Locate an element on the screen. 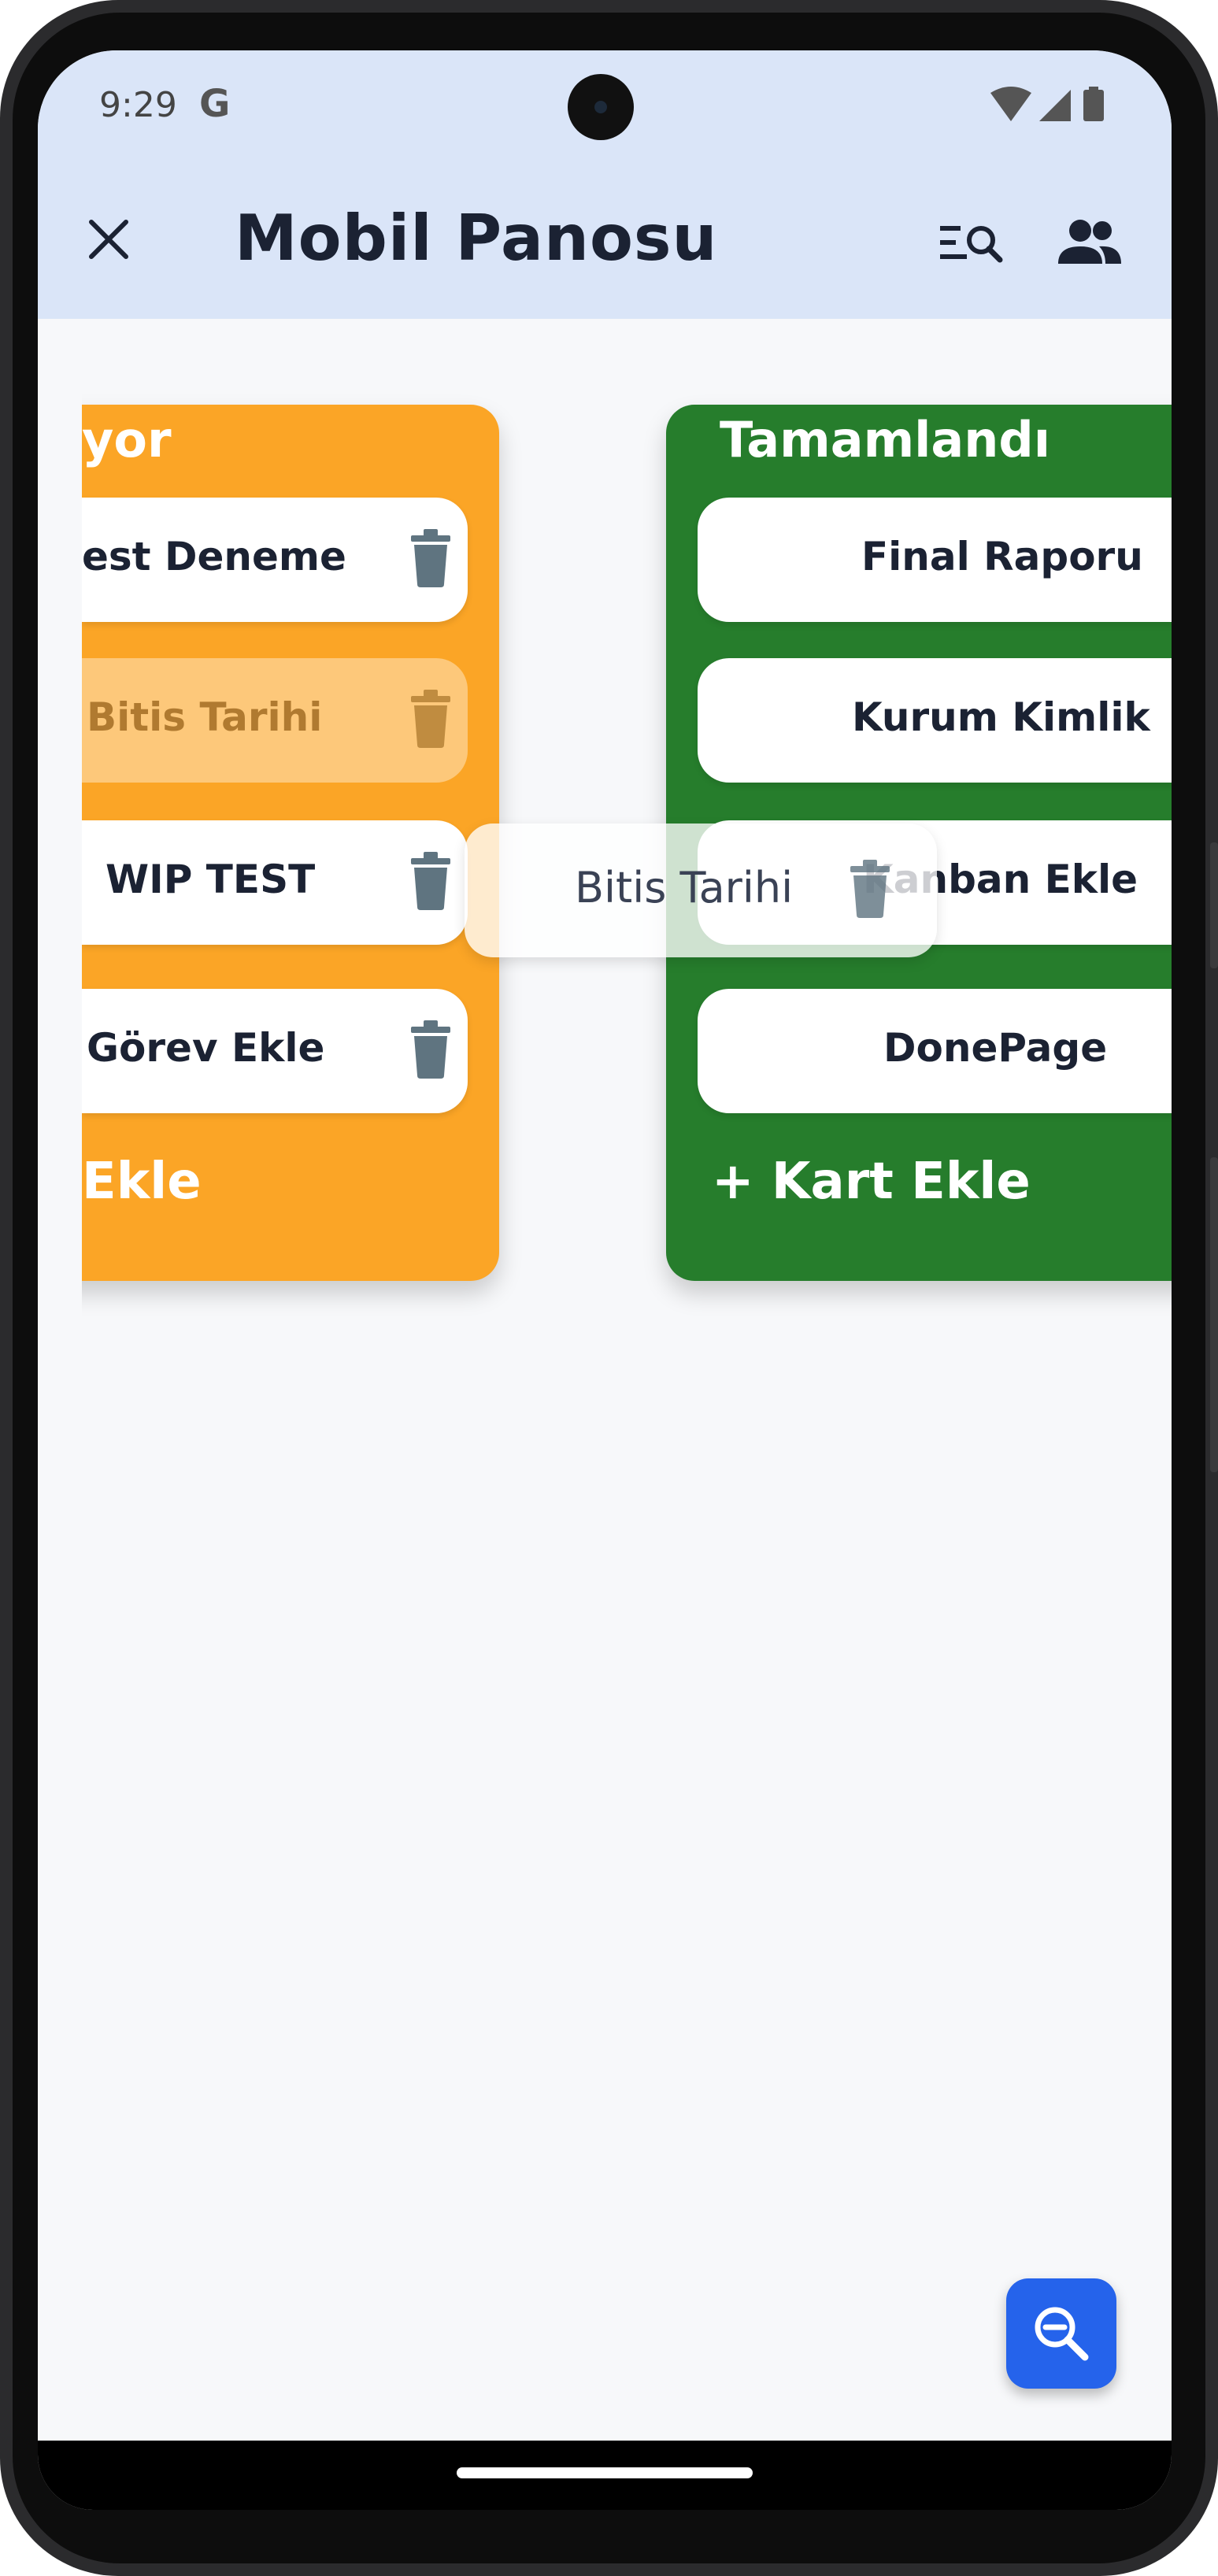 The image size is (1218, 2576). app-bar: 9:29 G Mobil Panosu is located at coordinates (605, 184).